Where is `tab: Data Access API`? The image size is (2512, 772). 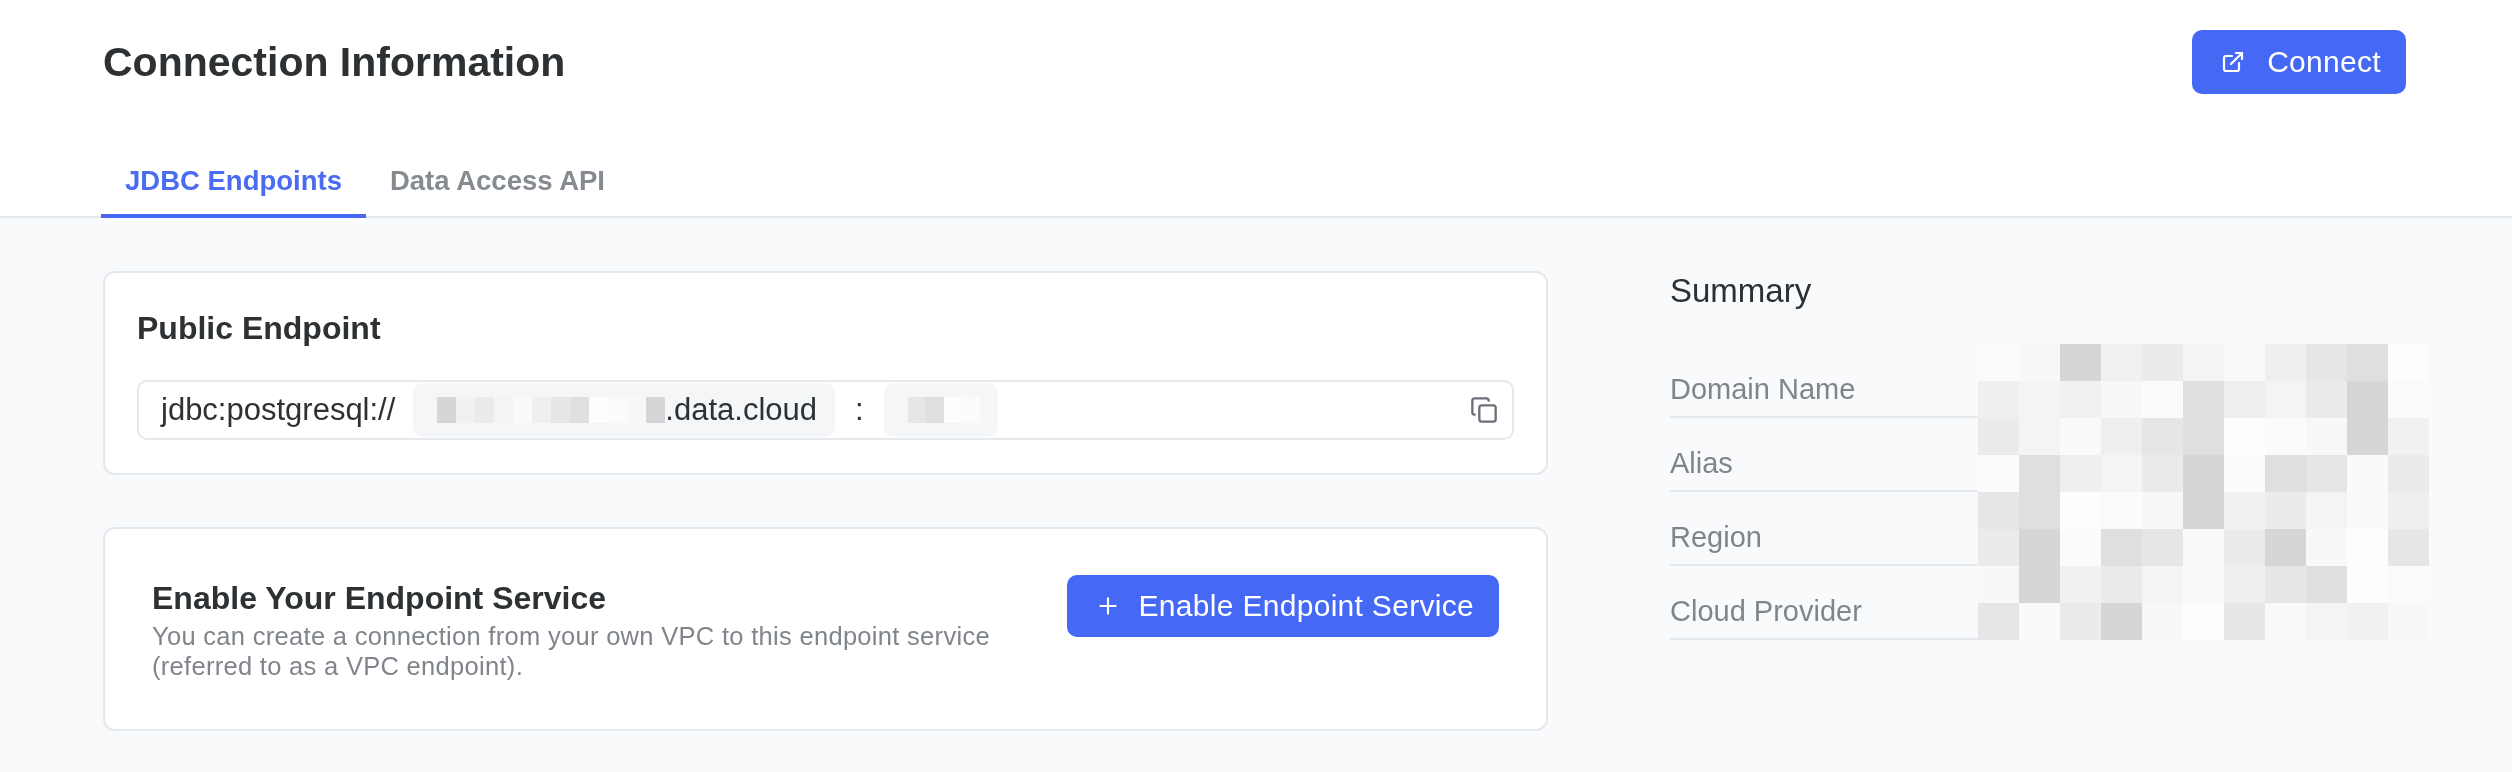
tab: Data Access API is located at coordinates (497, 189).